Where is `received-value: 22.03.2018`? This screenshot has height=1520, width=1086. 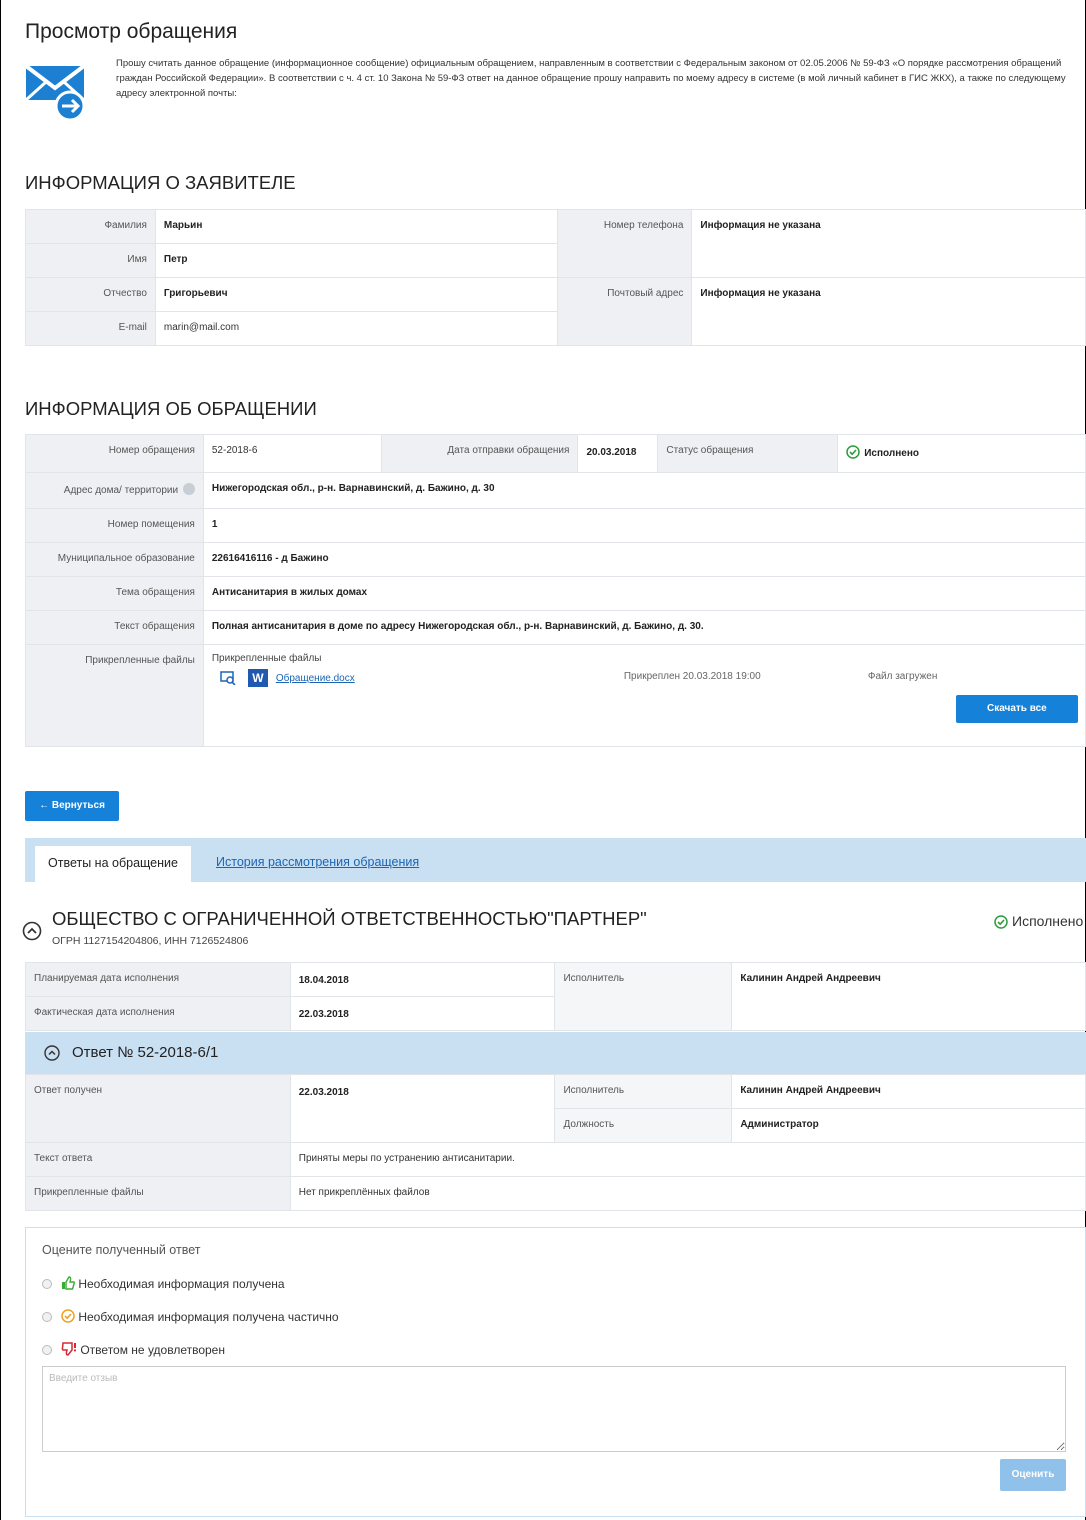
received-value: 22.03.2018 is located at coordinates (422, 1108).